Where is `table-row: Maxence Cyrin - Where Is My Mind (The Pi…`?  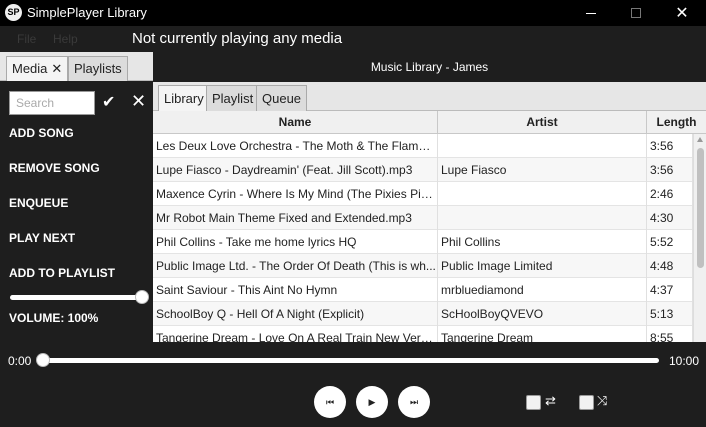 table-row: Maxence Cyrin - Where Is My Mind (The Pi… is located at coordinates (423, 194).